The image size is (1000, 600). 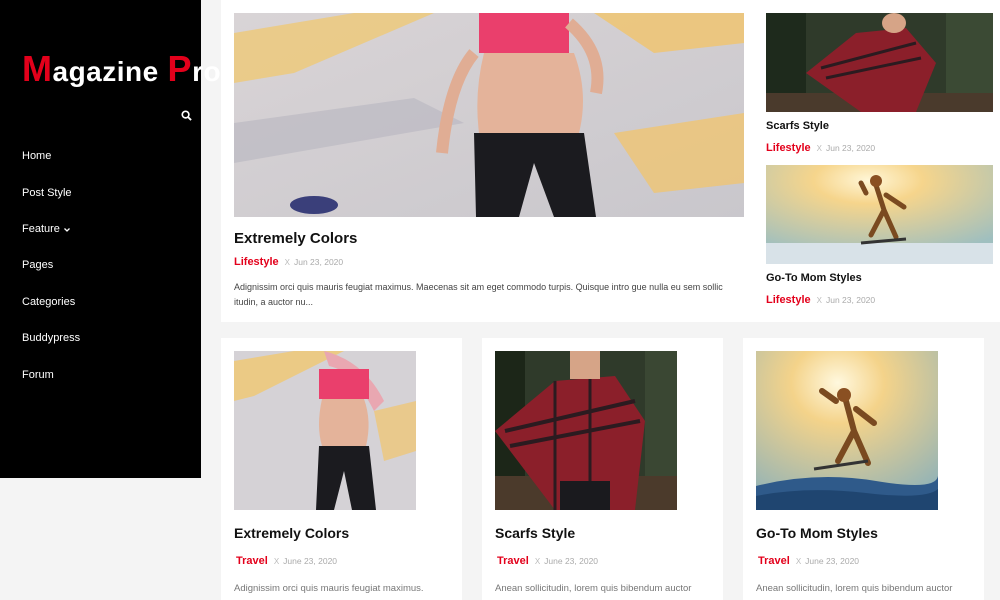 I want to click on search-icon, so click(x=188, y=115).